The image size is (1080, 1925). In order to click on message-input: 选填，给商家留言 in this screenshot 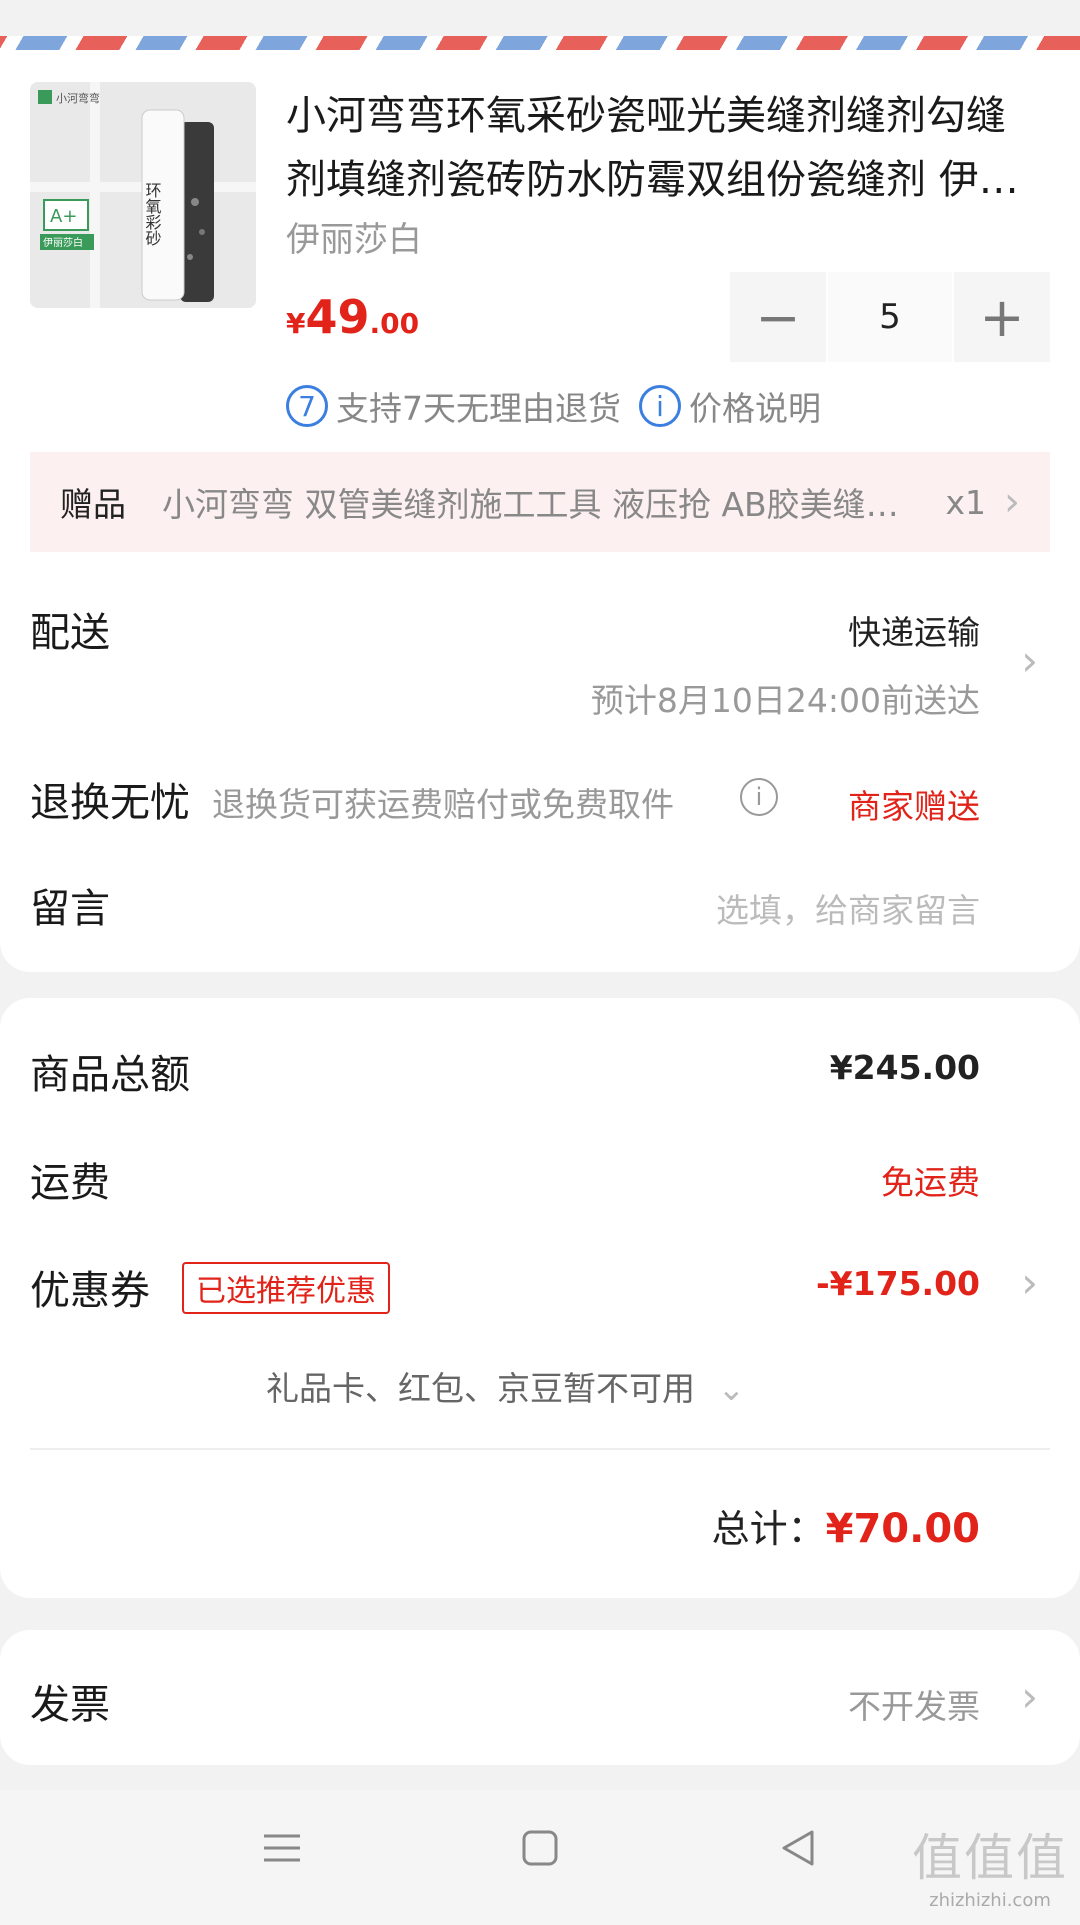, I will do `click(848, 908)`.